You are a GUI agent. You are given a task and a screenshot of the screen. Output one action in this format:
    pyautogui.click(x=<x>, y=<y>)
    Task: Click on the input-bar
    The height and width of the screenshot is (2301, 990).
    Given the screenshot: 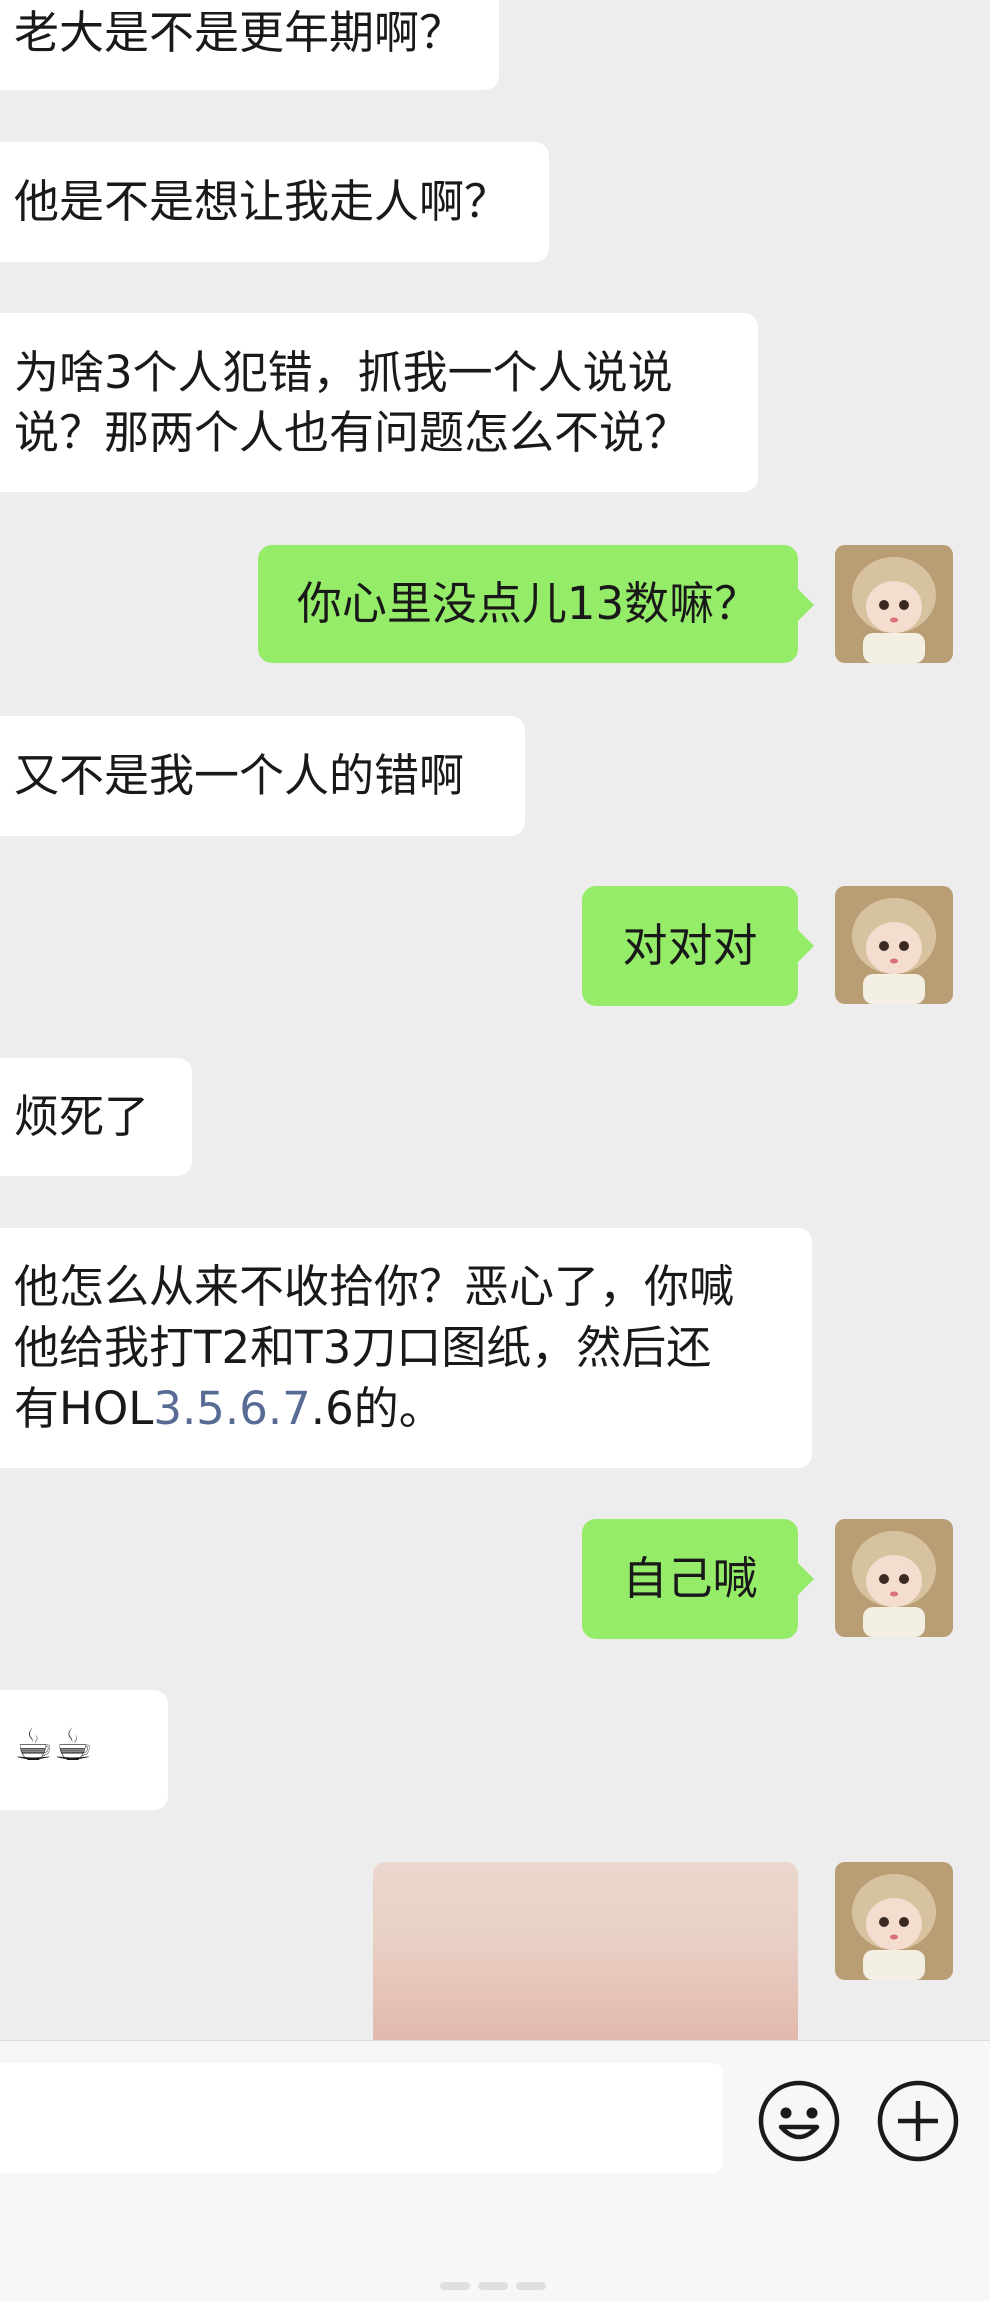 What is the action you would take?
    pyautogui.click(x=495, y=2170)
    